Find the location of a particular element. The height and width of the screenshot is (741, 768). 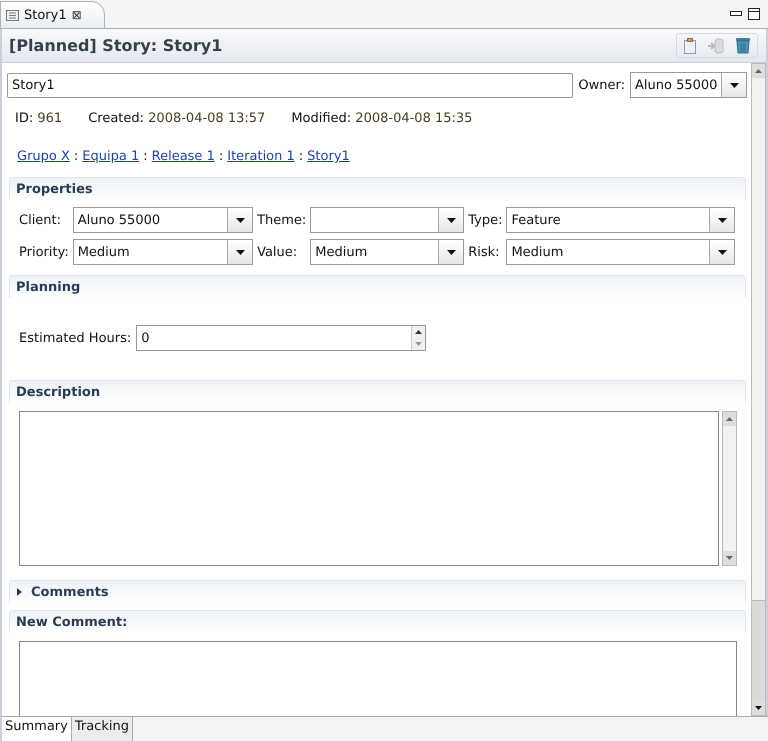

expand-triangle-icon is located at coordinates (19, 592).